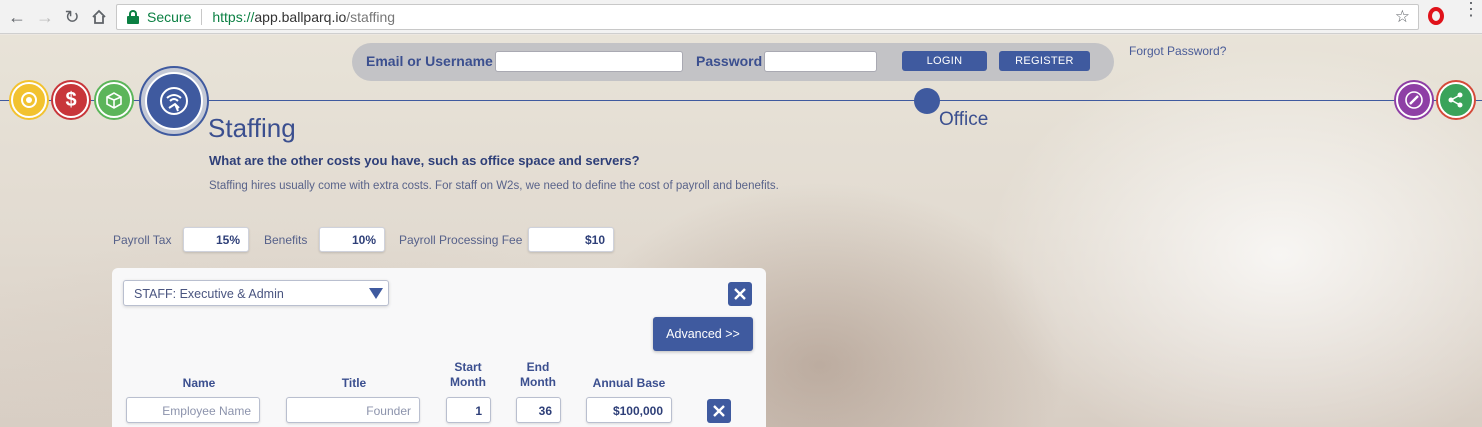 Image resolution: width=1482 pixels, height=427 pixels. I want to click on employee-title-field: Founder, so click(353, 410).